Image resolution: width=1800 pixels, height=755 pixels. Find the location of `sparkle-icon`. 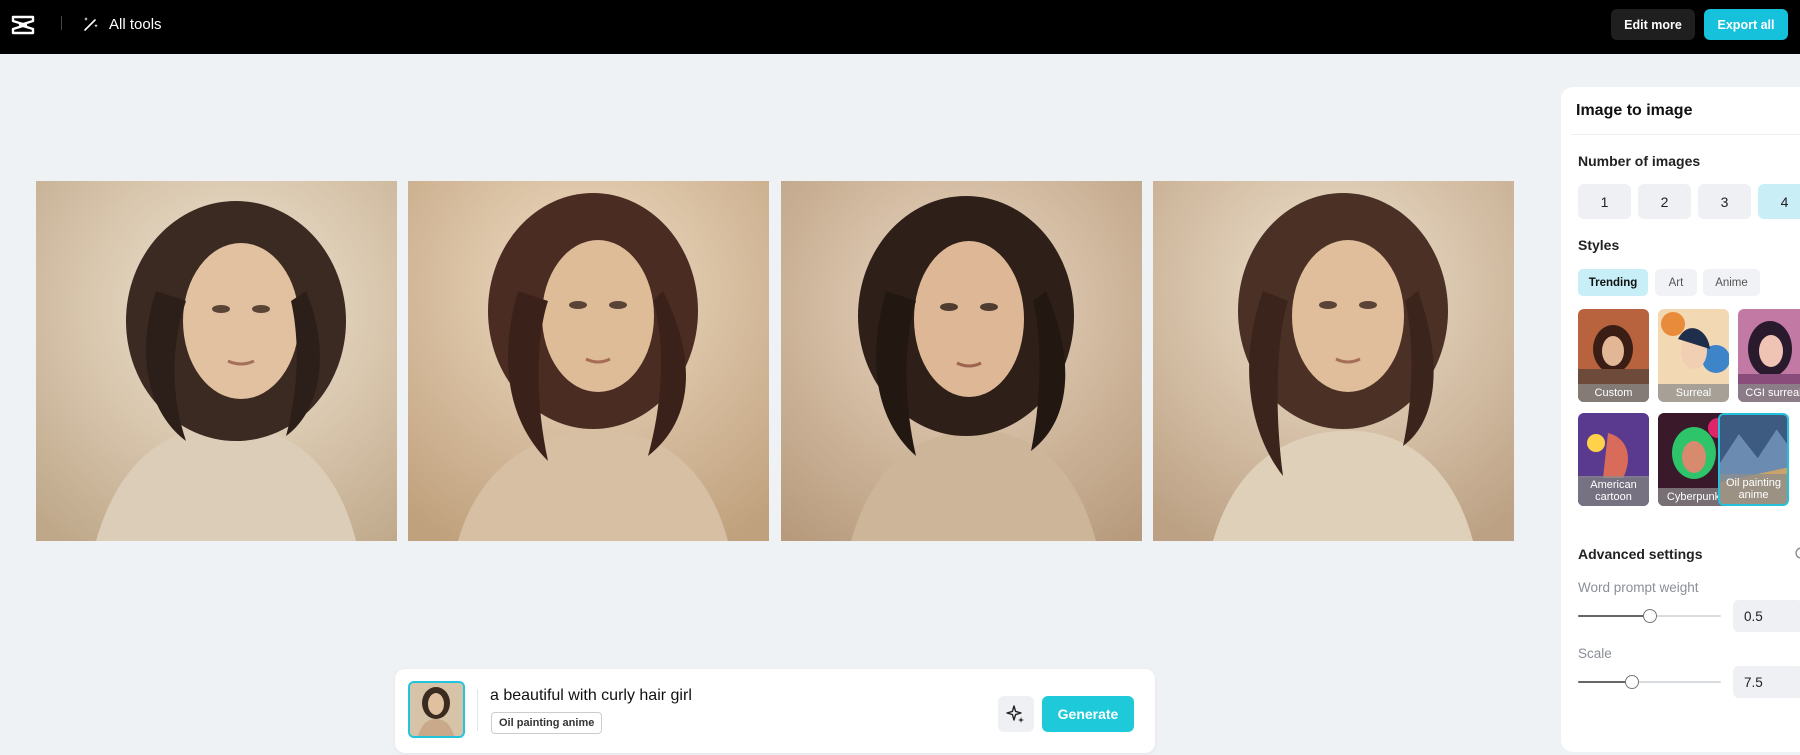

sparkle-icon is located at coordinates (1015, 714).